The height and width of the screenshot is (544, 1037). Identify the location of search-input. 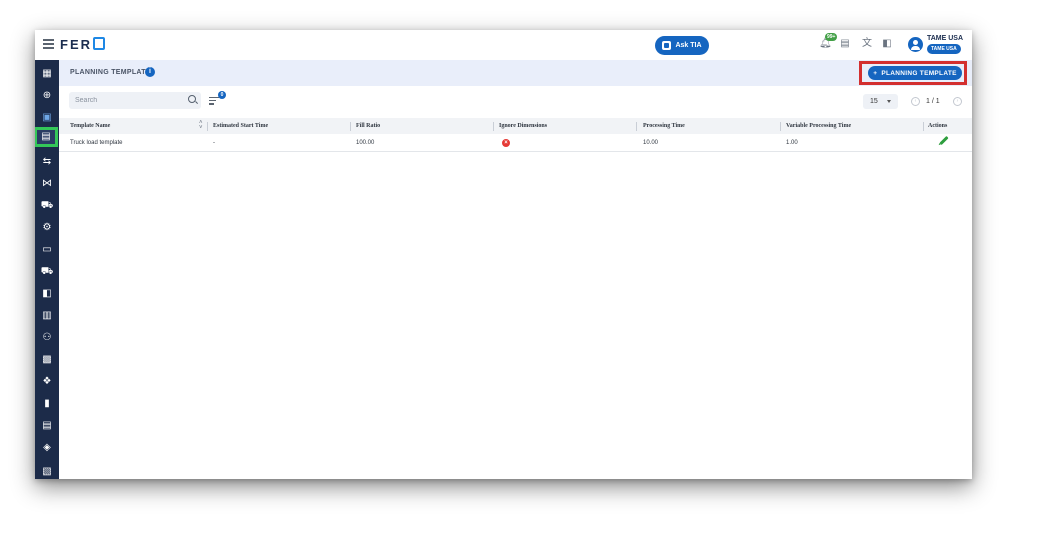
(125, 100).